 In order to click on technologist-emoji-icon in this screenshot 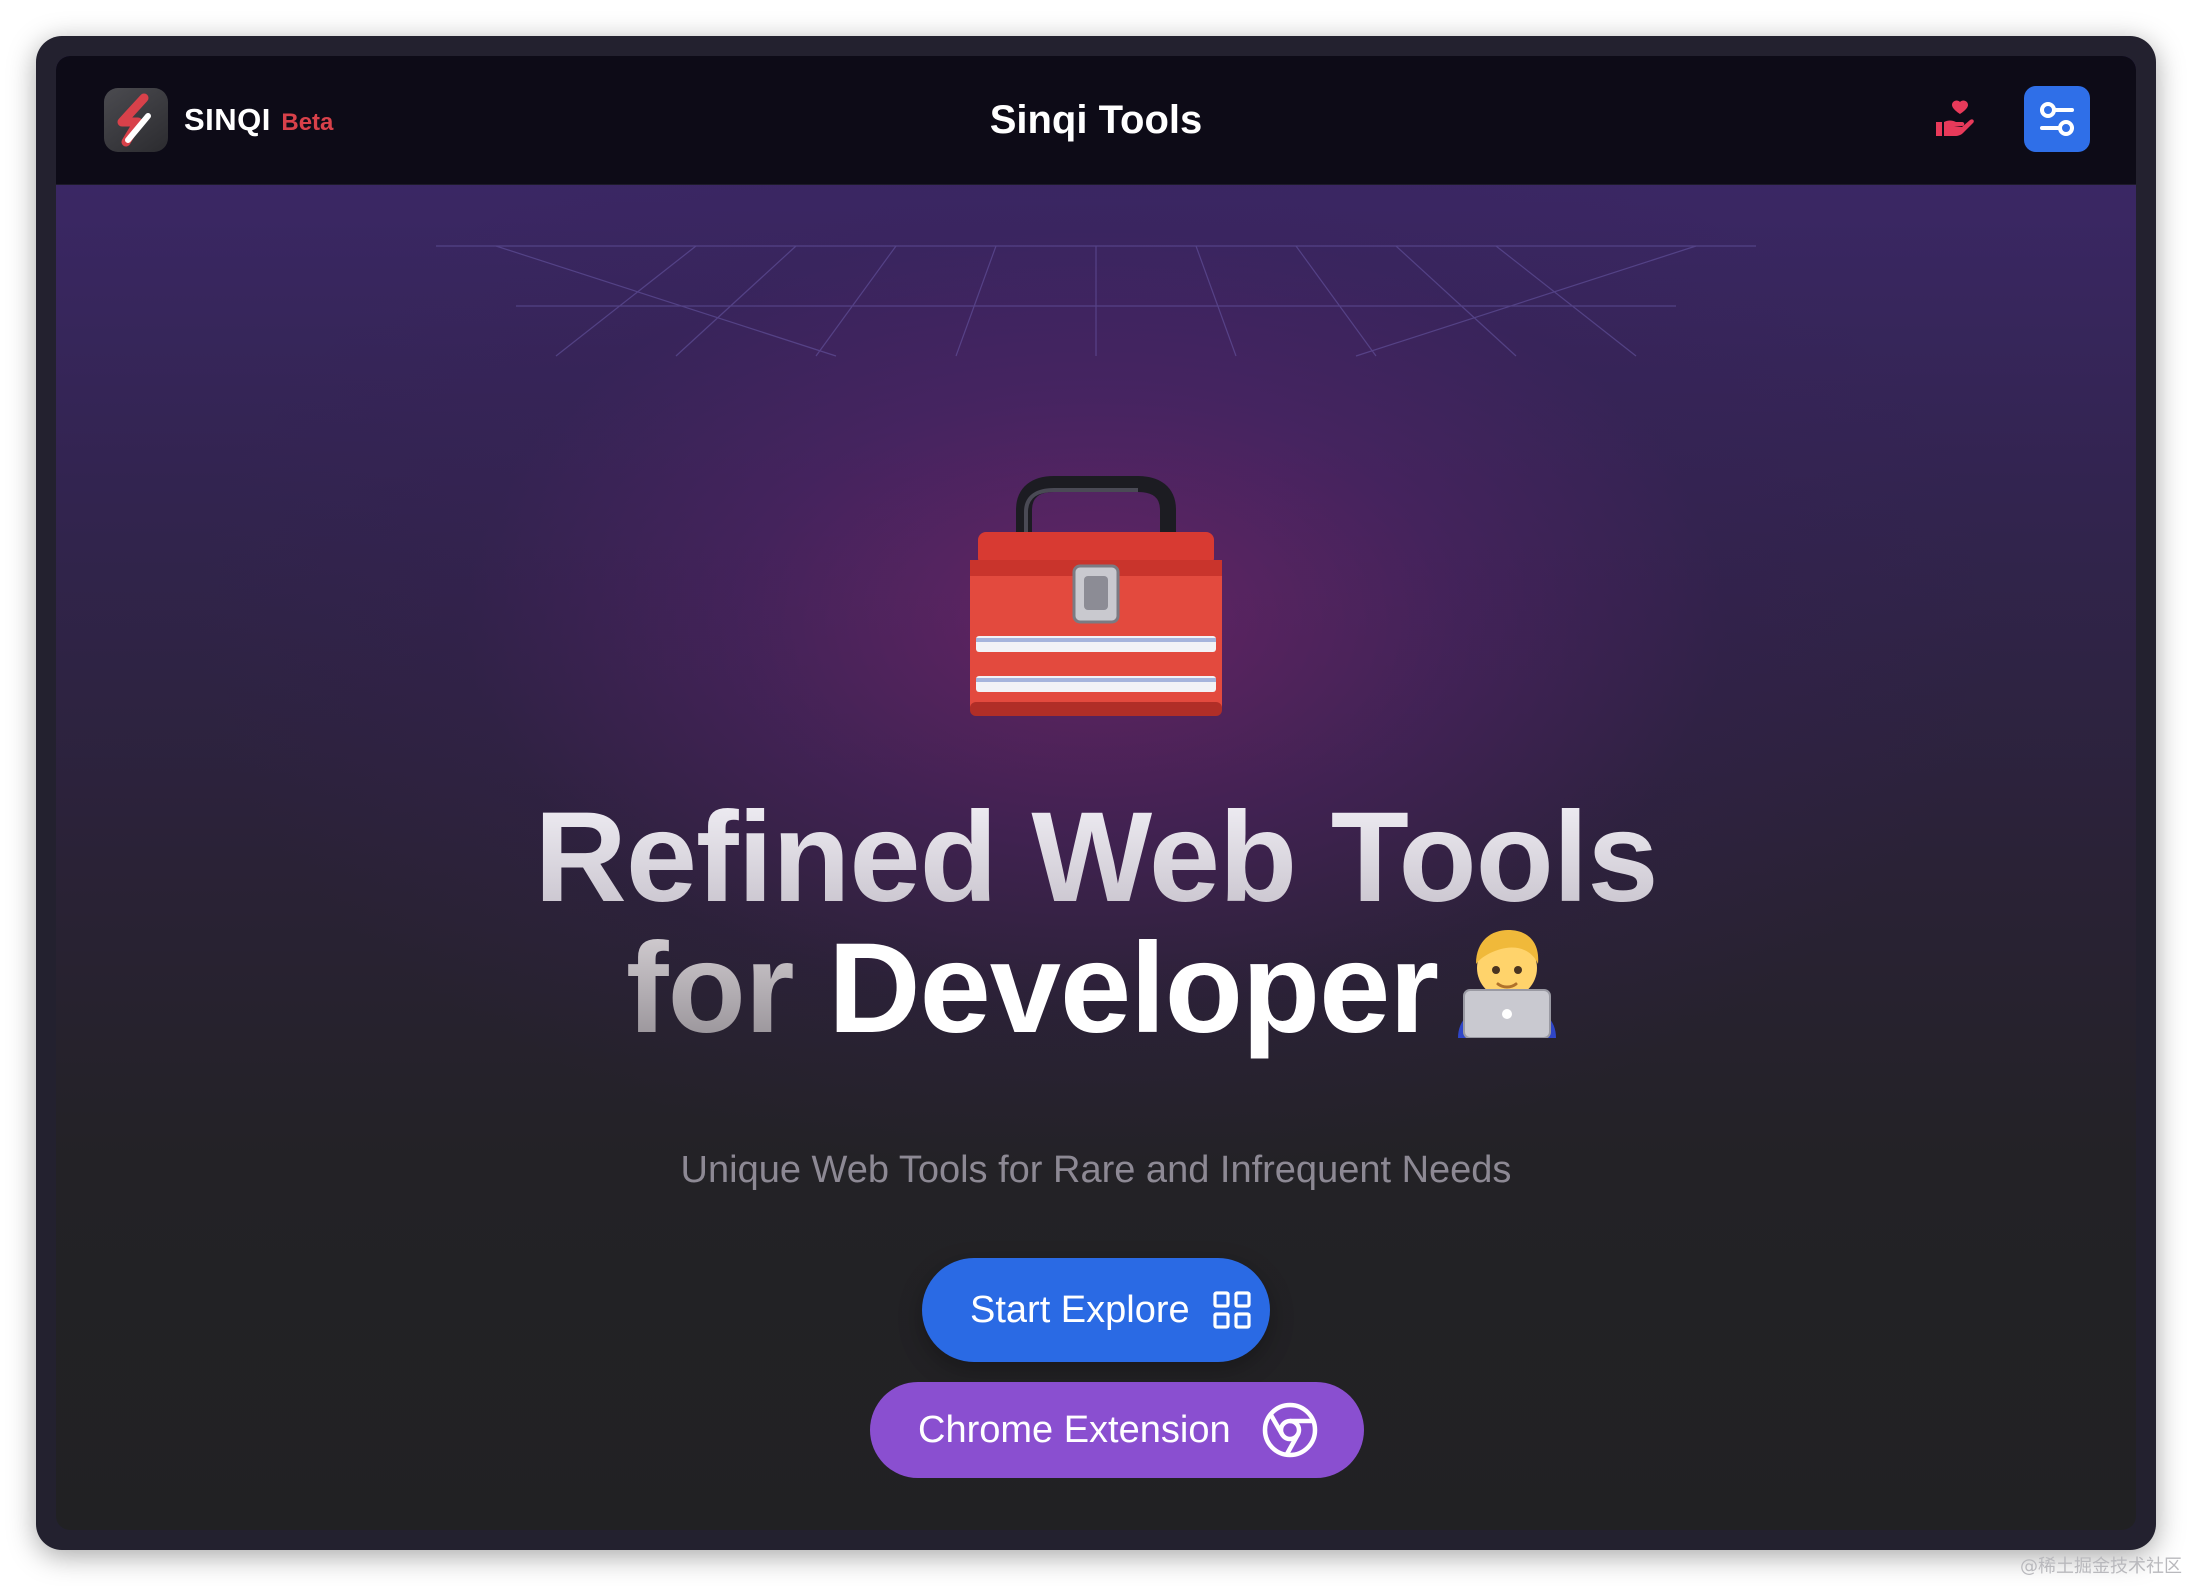, I will do `click(1507, 979)`.